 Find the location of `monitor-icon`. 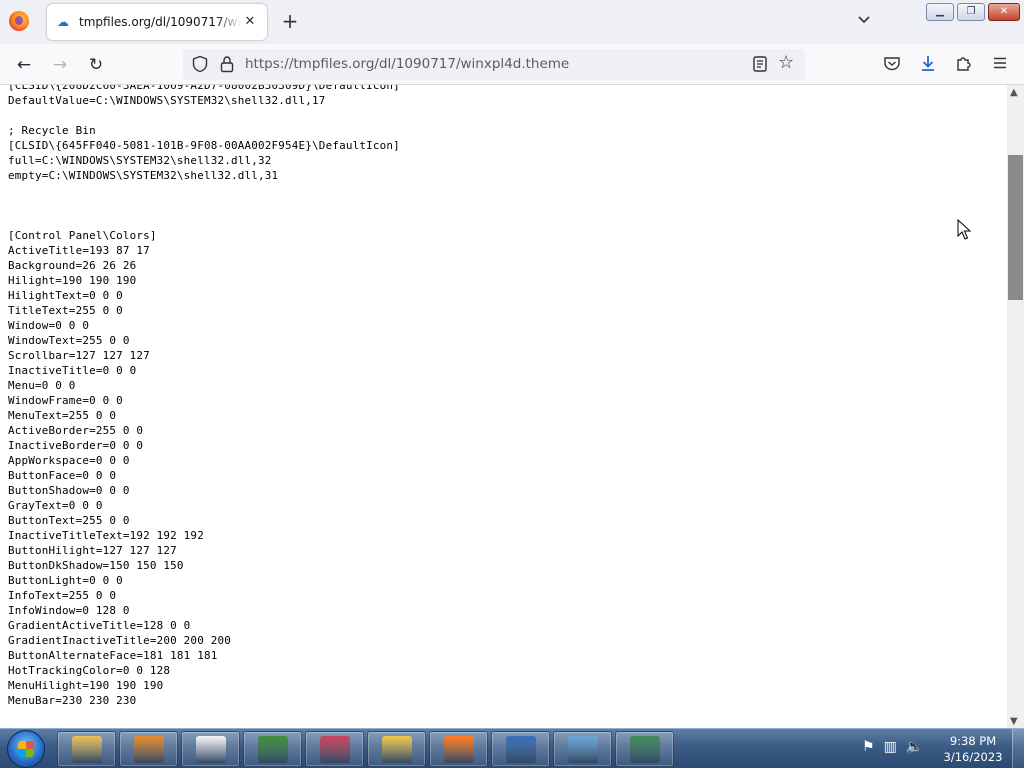

monitor-icon is located at coordinates (521, 749).